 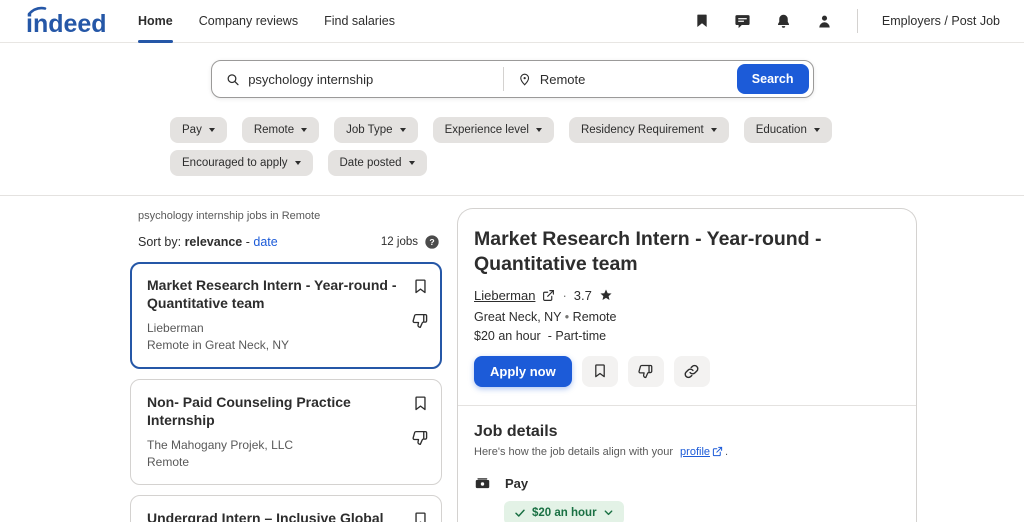 I want to click on search-where-segment, so click(x=617, y=79).